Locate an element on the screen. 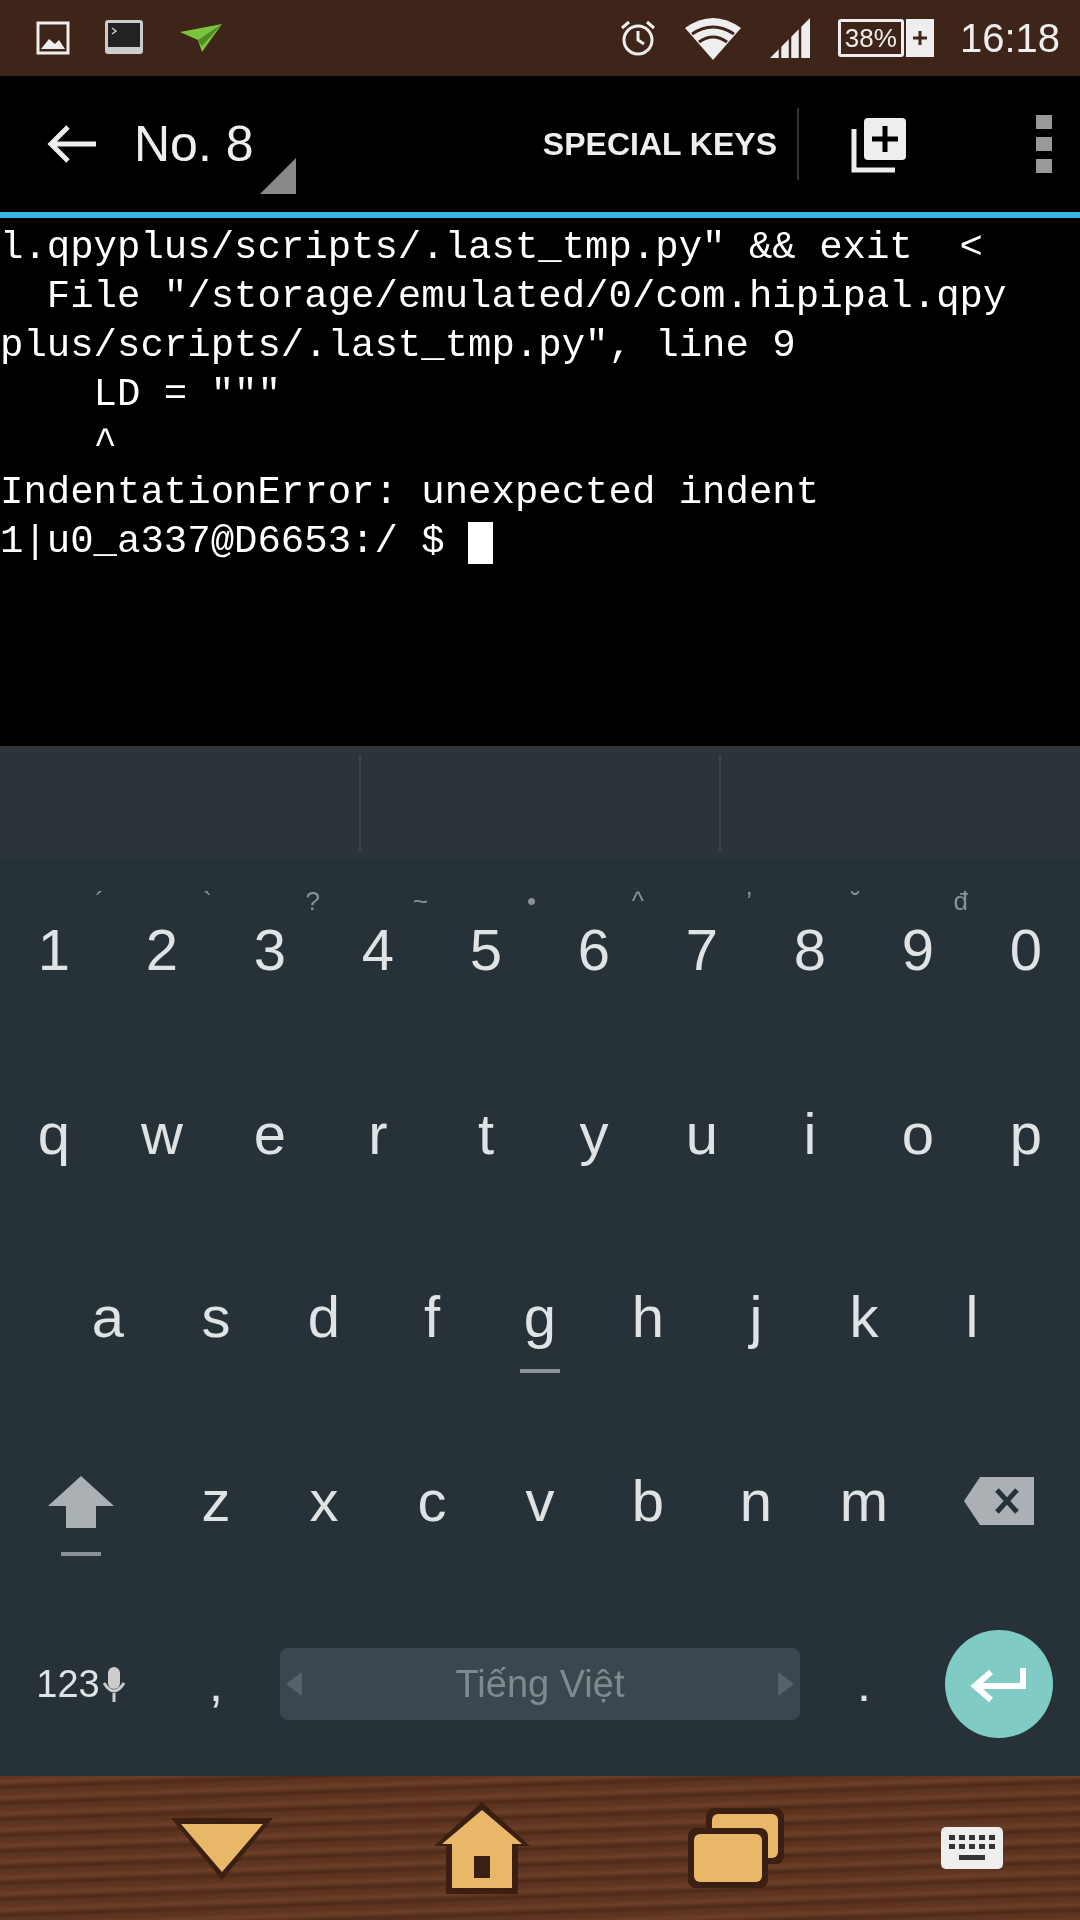 The image size is (1080, 1920). keyboard-key: 1 ´ is located at coordinates (54, 950).